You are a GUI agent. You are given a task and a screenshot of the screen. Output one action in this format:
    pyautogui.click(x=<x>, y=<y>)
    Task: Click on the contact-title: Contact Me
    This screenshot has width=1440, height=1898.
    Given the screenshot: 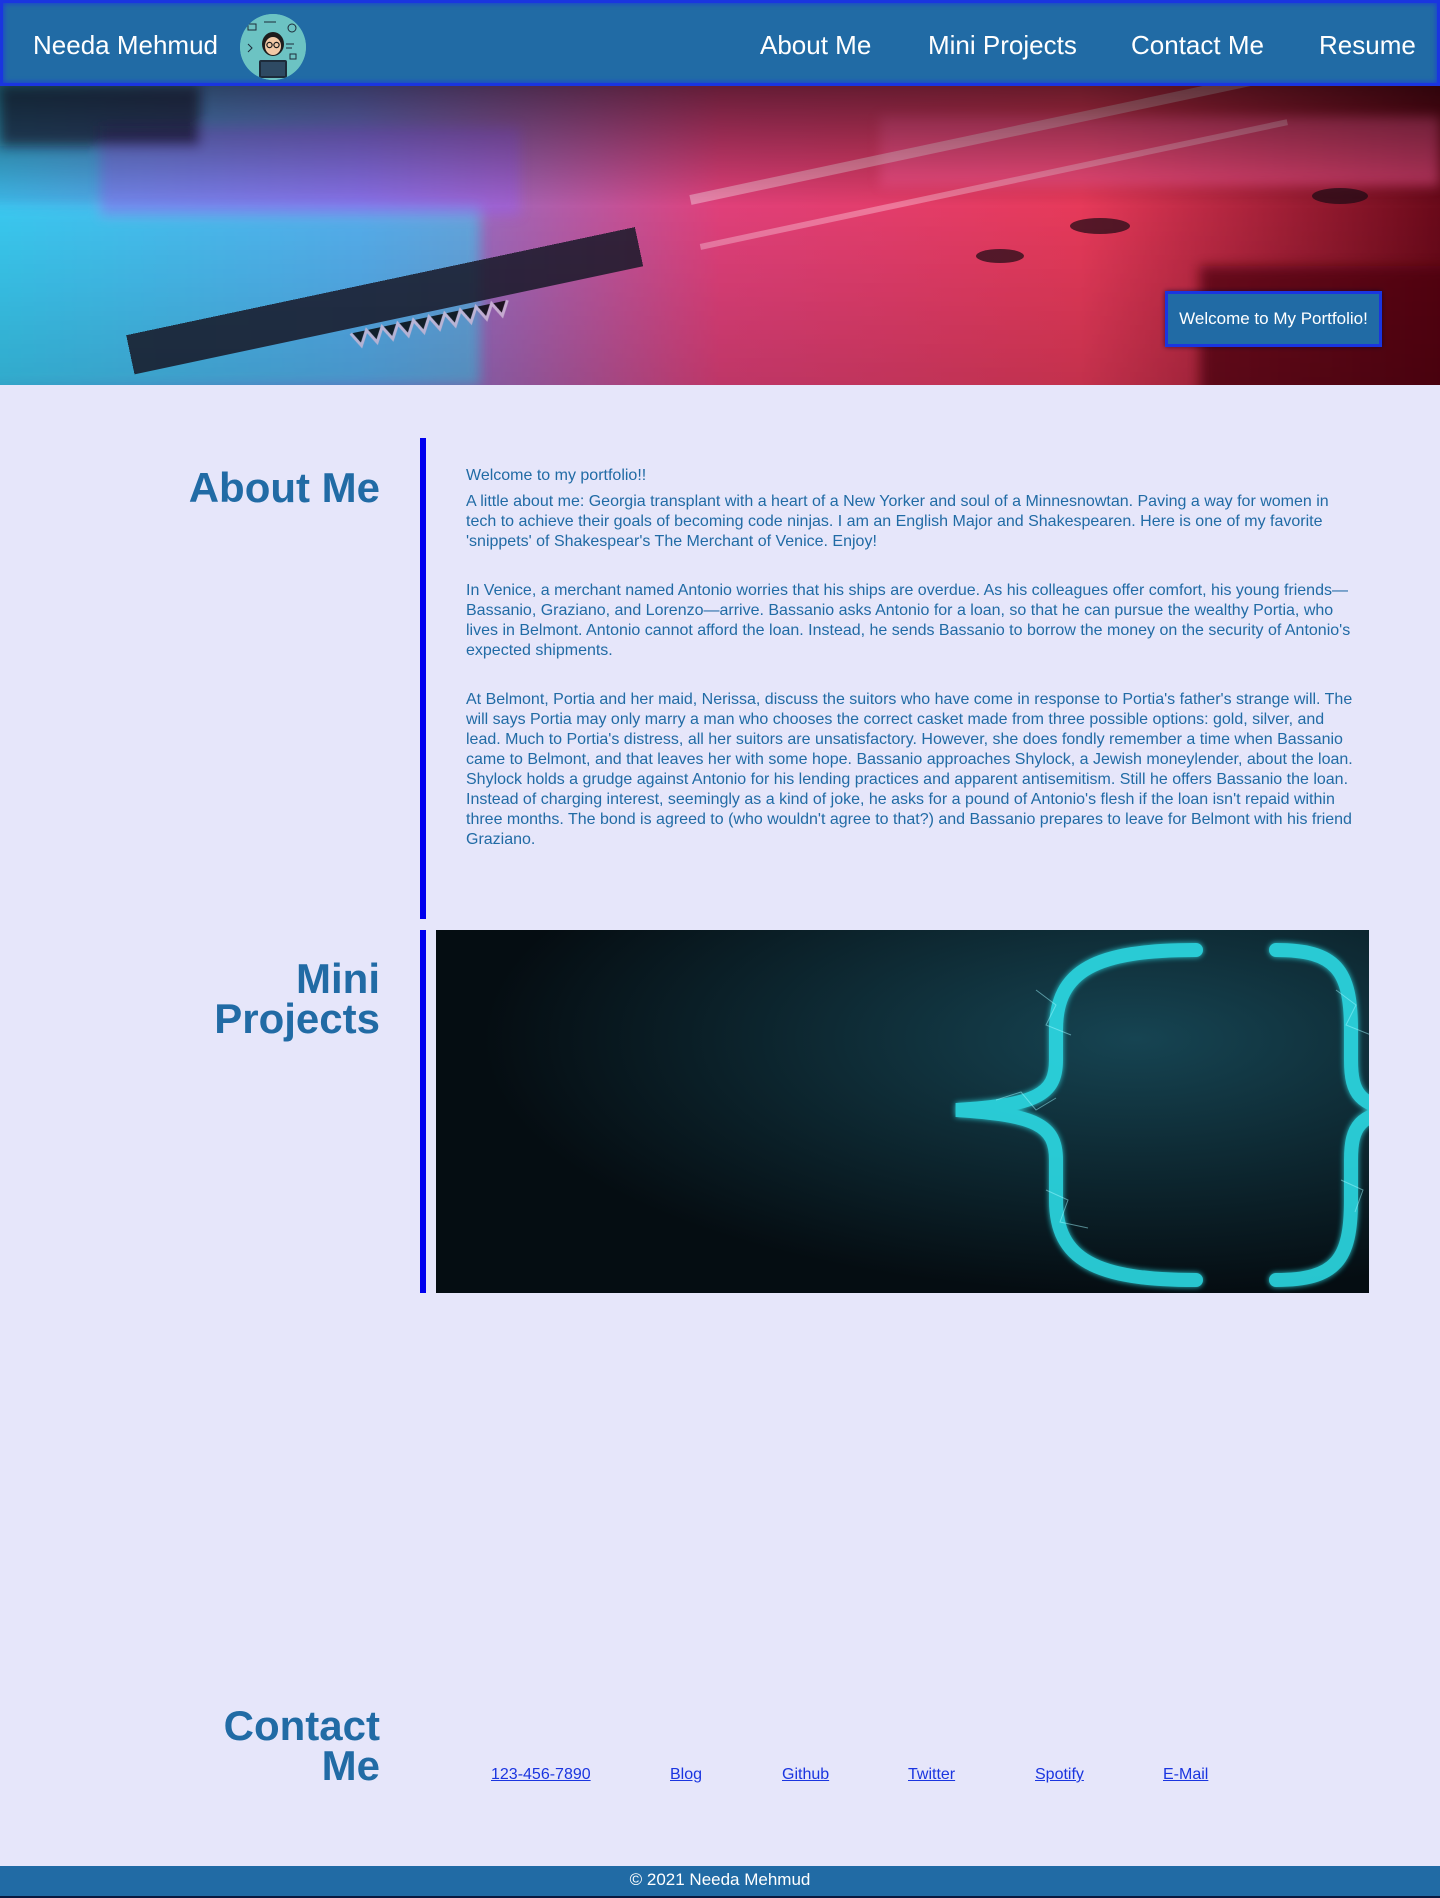 What is the action you would take?
    pyautogui.click(x=301, y=1745)
    